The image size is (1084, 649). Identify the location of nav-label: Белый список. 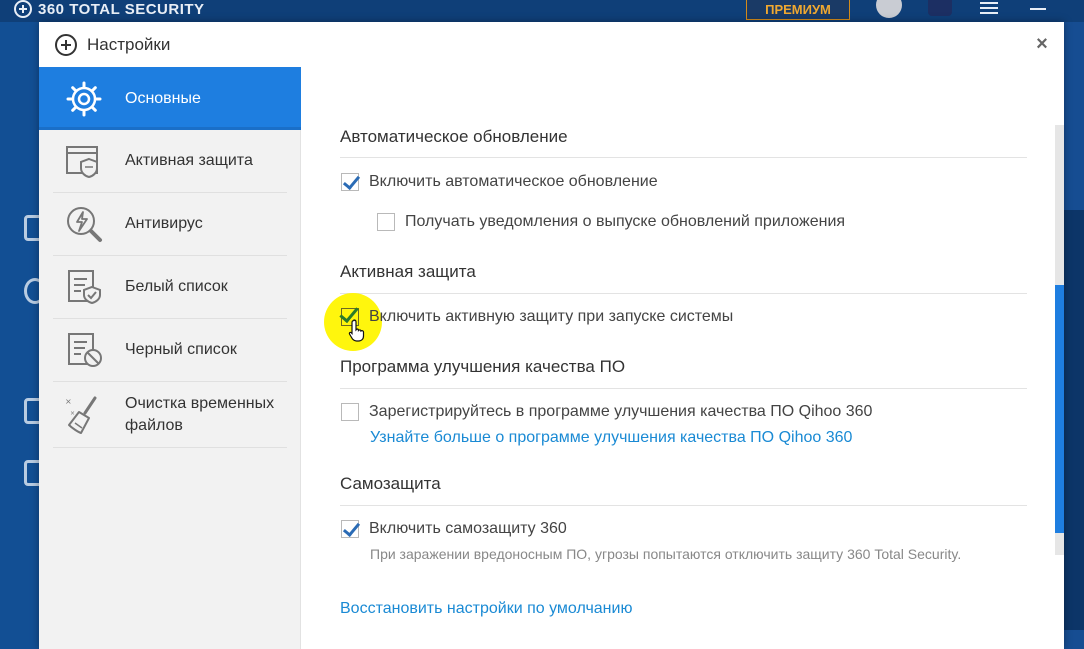
(176, 286).